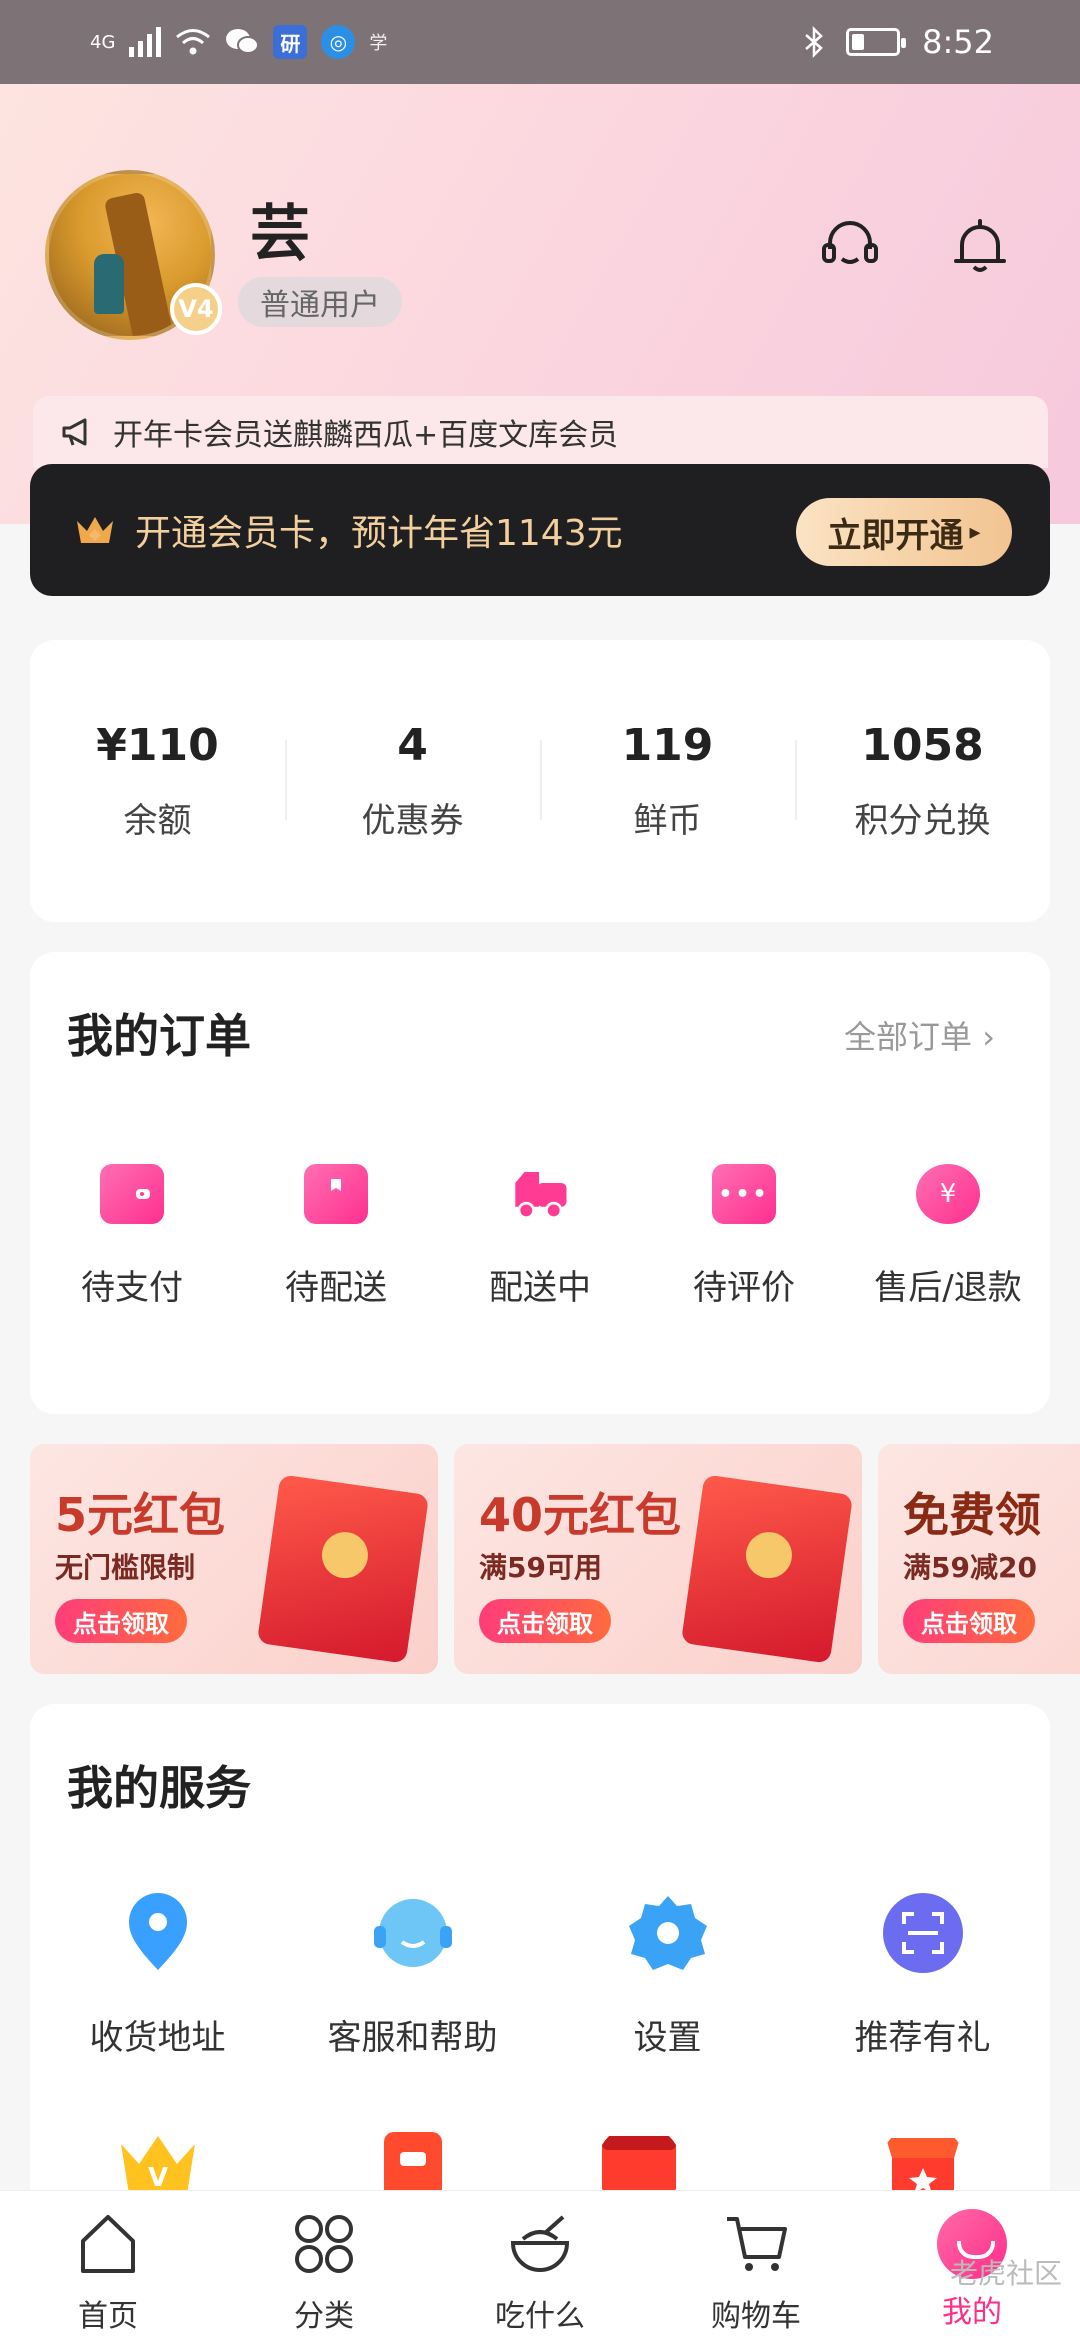 This screenshot has width=1080, height=2340. What do you see at coordinates (713, 2144) in the screenshot?
I see `free-tag: 免费` at bounding box center [713, 2144].